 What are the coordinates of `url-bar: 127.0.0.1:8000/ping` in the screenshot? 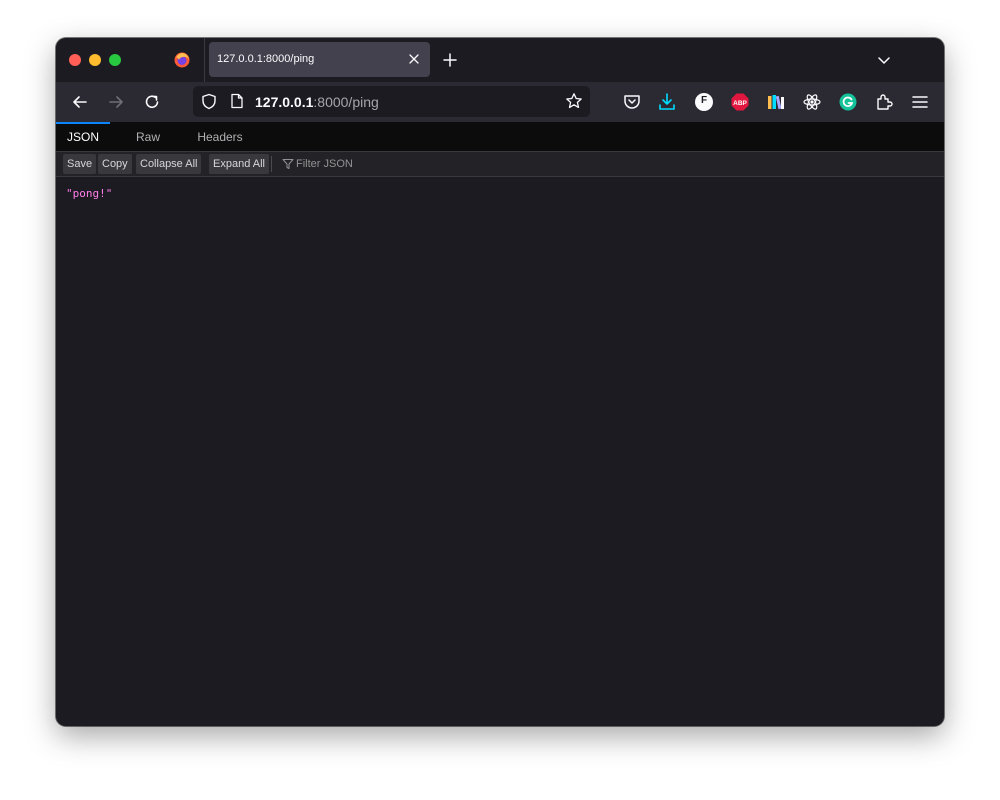 It's located at (391, 101).